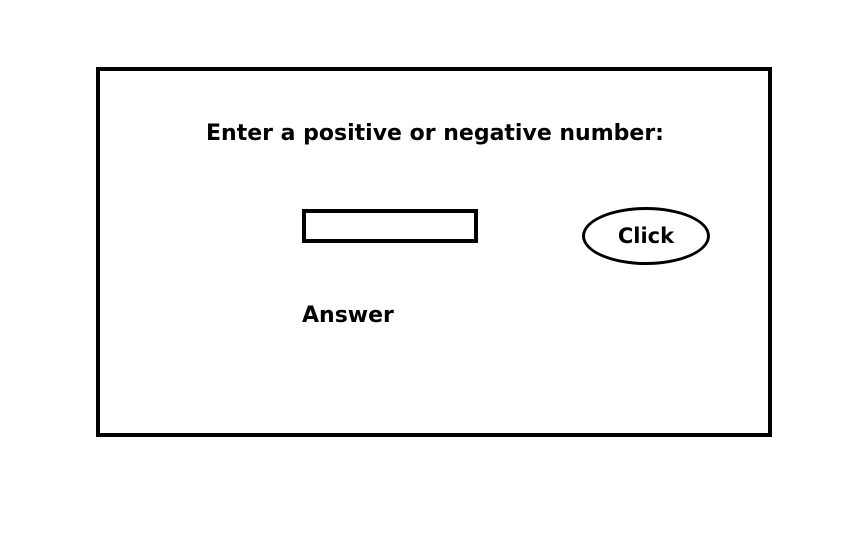 This screenshot has height=540, width=864. Describe the element at coordinates (435, 133) in the screenshot. I see `number-prompt-label: Enter a positive or negative number:` at that location.